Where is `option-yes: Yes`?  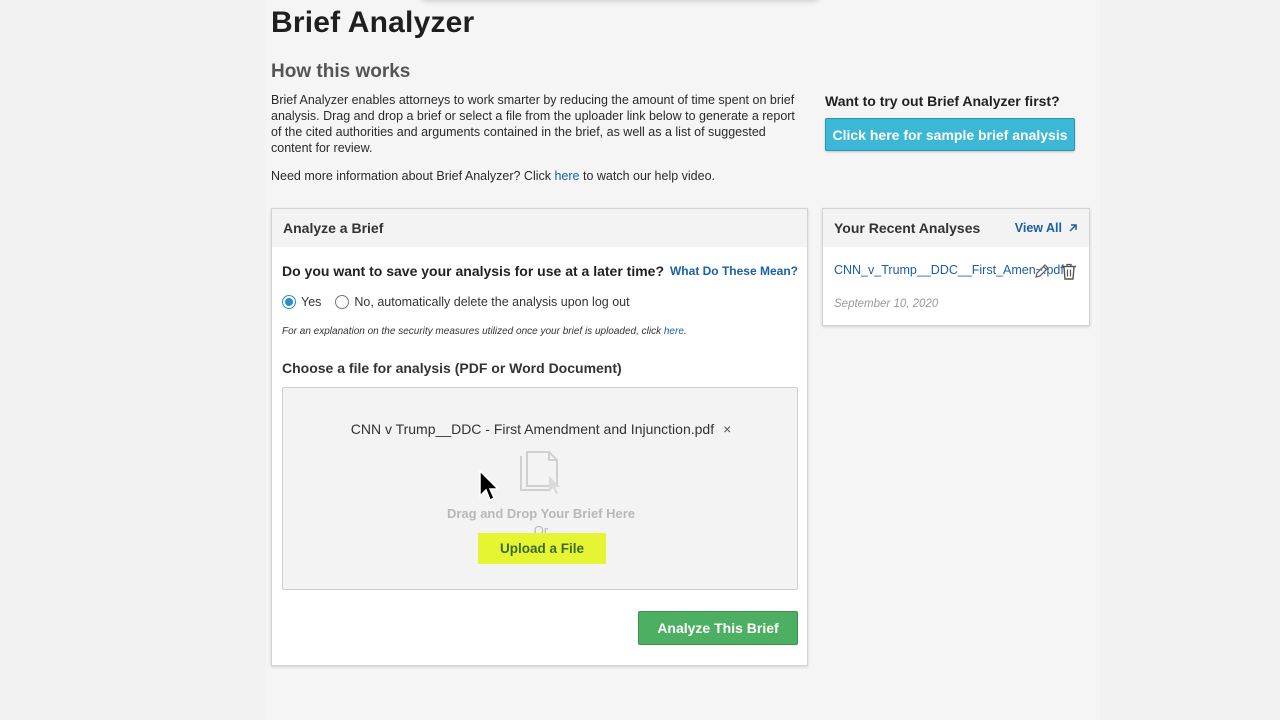
option-yes: Yes is located at coordinates (301, 302).